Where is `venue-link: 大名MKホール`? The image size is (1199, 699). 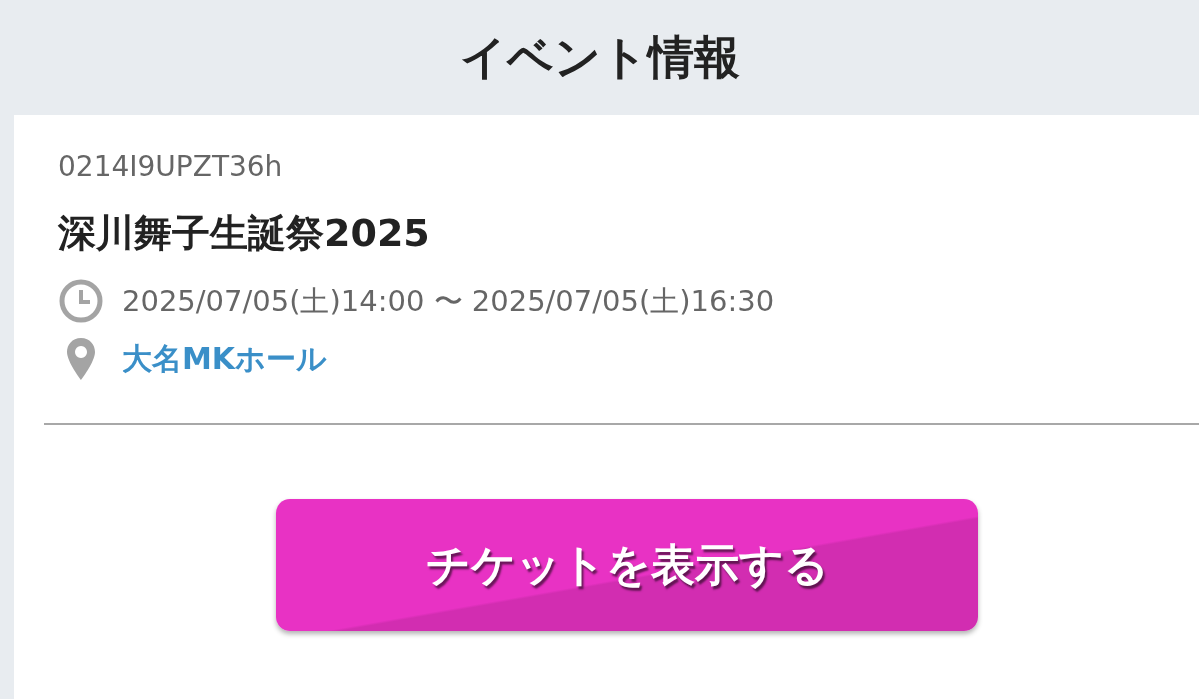 venue-link: 大名MKホール is located at coordinates (225, 359).